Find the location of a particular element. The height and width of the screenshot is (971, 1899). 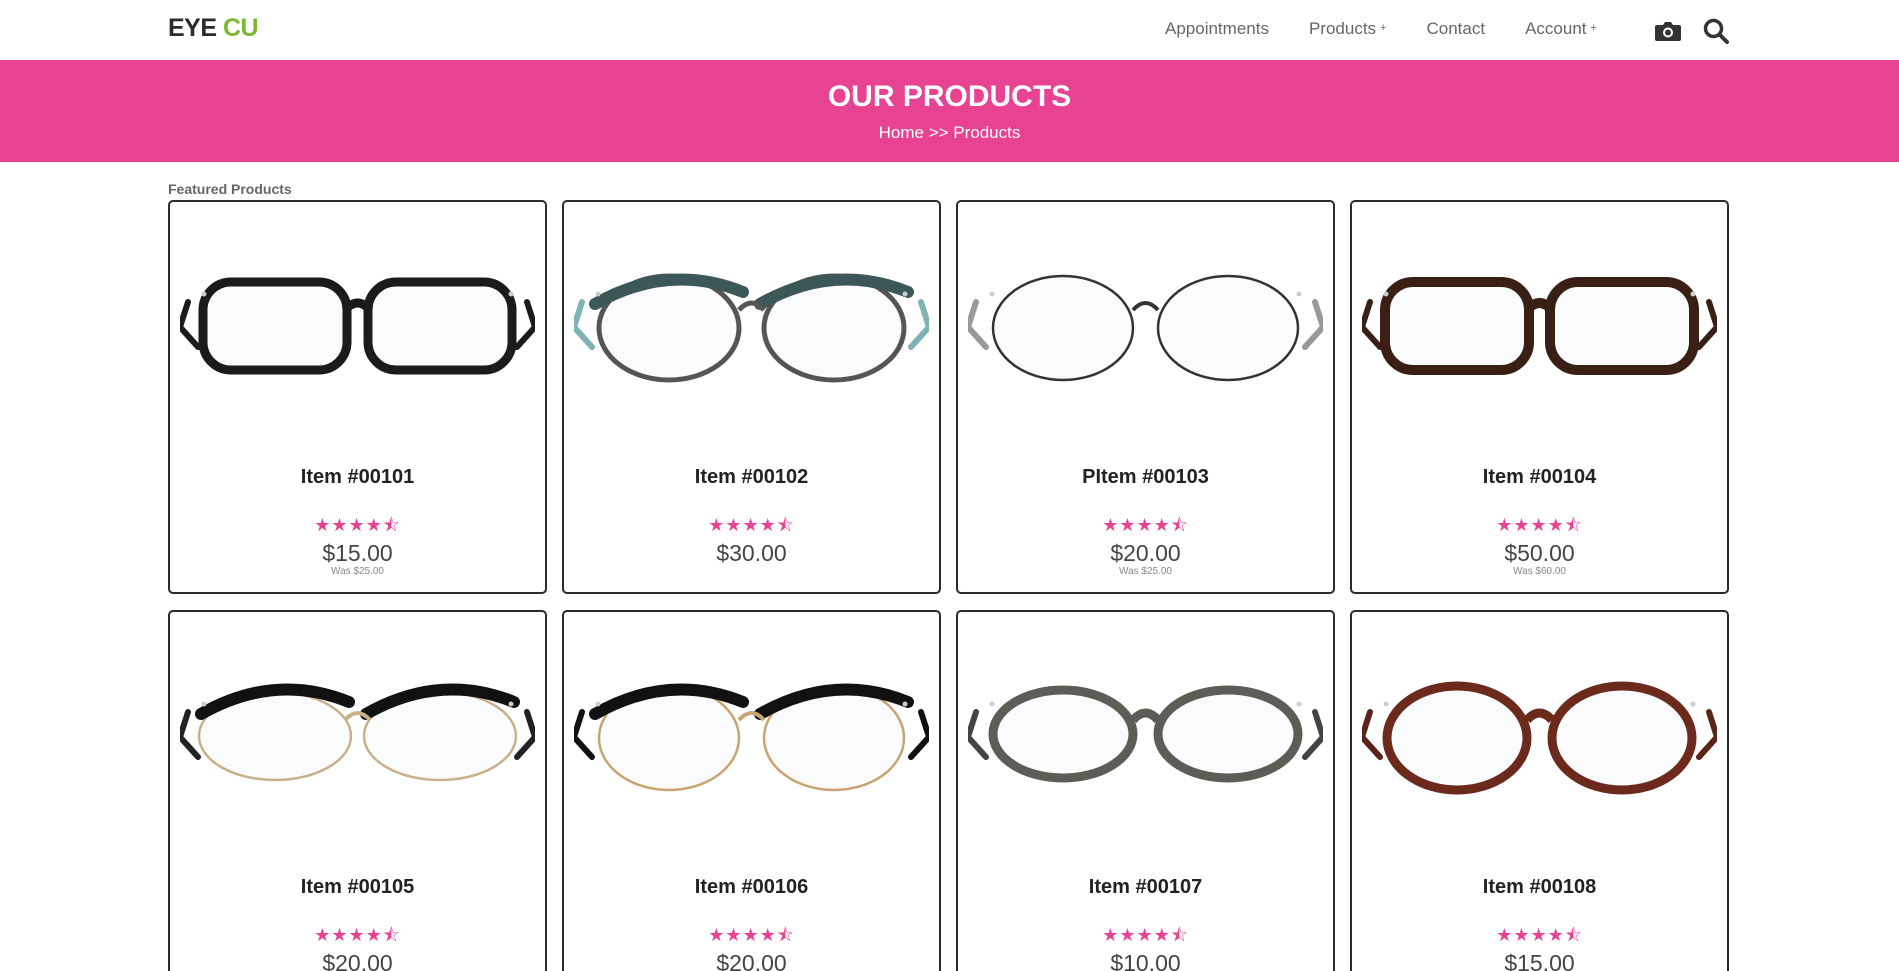

page-banner: OUR PRODUCTS Home >> Products is located at coordinates (949, 111).